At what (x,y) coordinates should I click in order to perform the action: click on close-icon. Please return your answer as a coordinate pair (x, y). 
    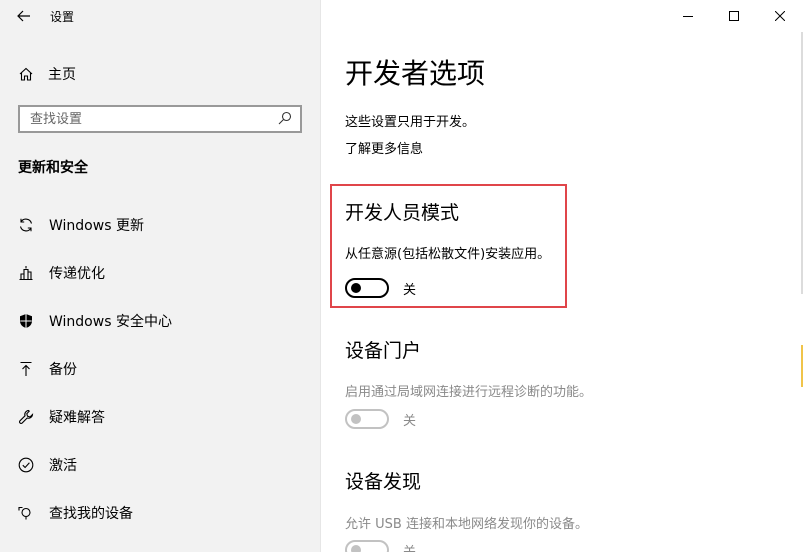
    Looking at the image, I should click on (780, 16).